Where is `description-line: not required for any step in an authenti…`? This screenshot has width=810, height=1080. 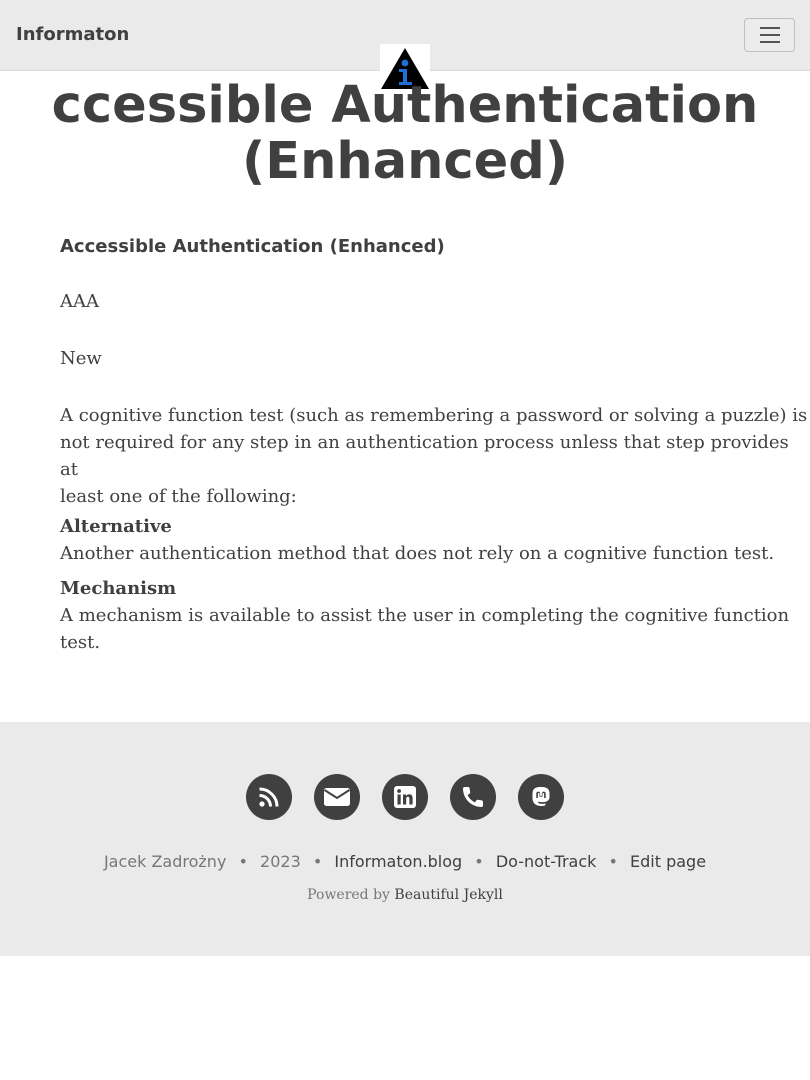 description-line: not required for any step in an authenti… is located at coordinates (424, 456).